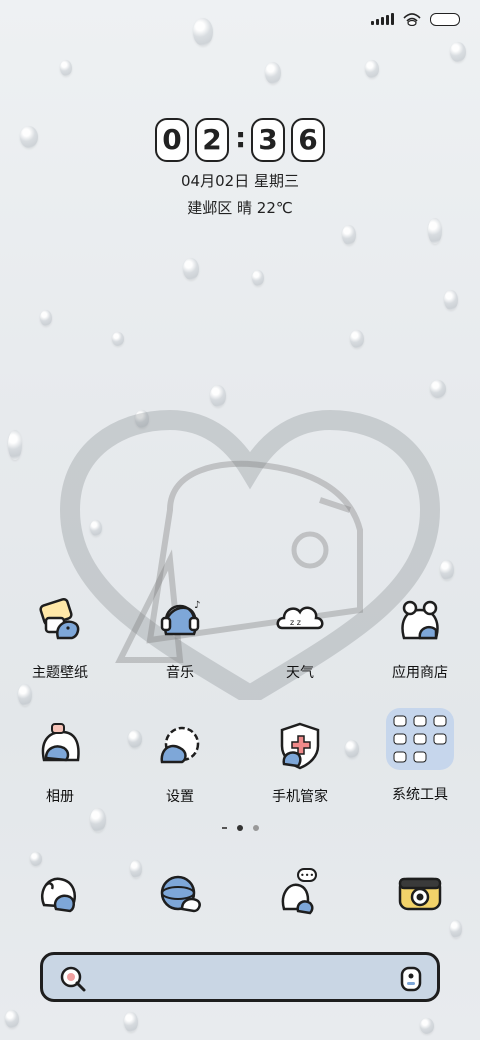  I want to click on hour-ones-digit: 2, so click(212, 140).